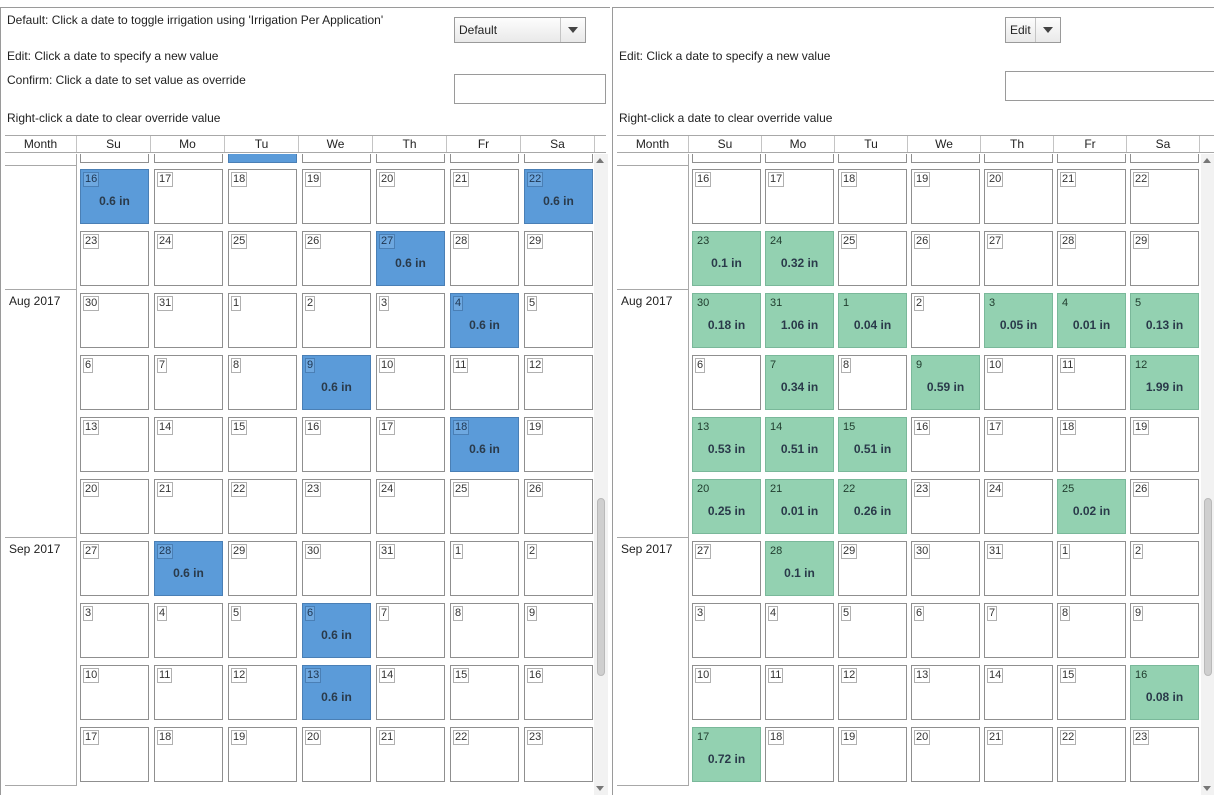  I want to click on chevron-down-icon, so click(572, 30).